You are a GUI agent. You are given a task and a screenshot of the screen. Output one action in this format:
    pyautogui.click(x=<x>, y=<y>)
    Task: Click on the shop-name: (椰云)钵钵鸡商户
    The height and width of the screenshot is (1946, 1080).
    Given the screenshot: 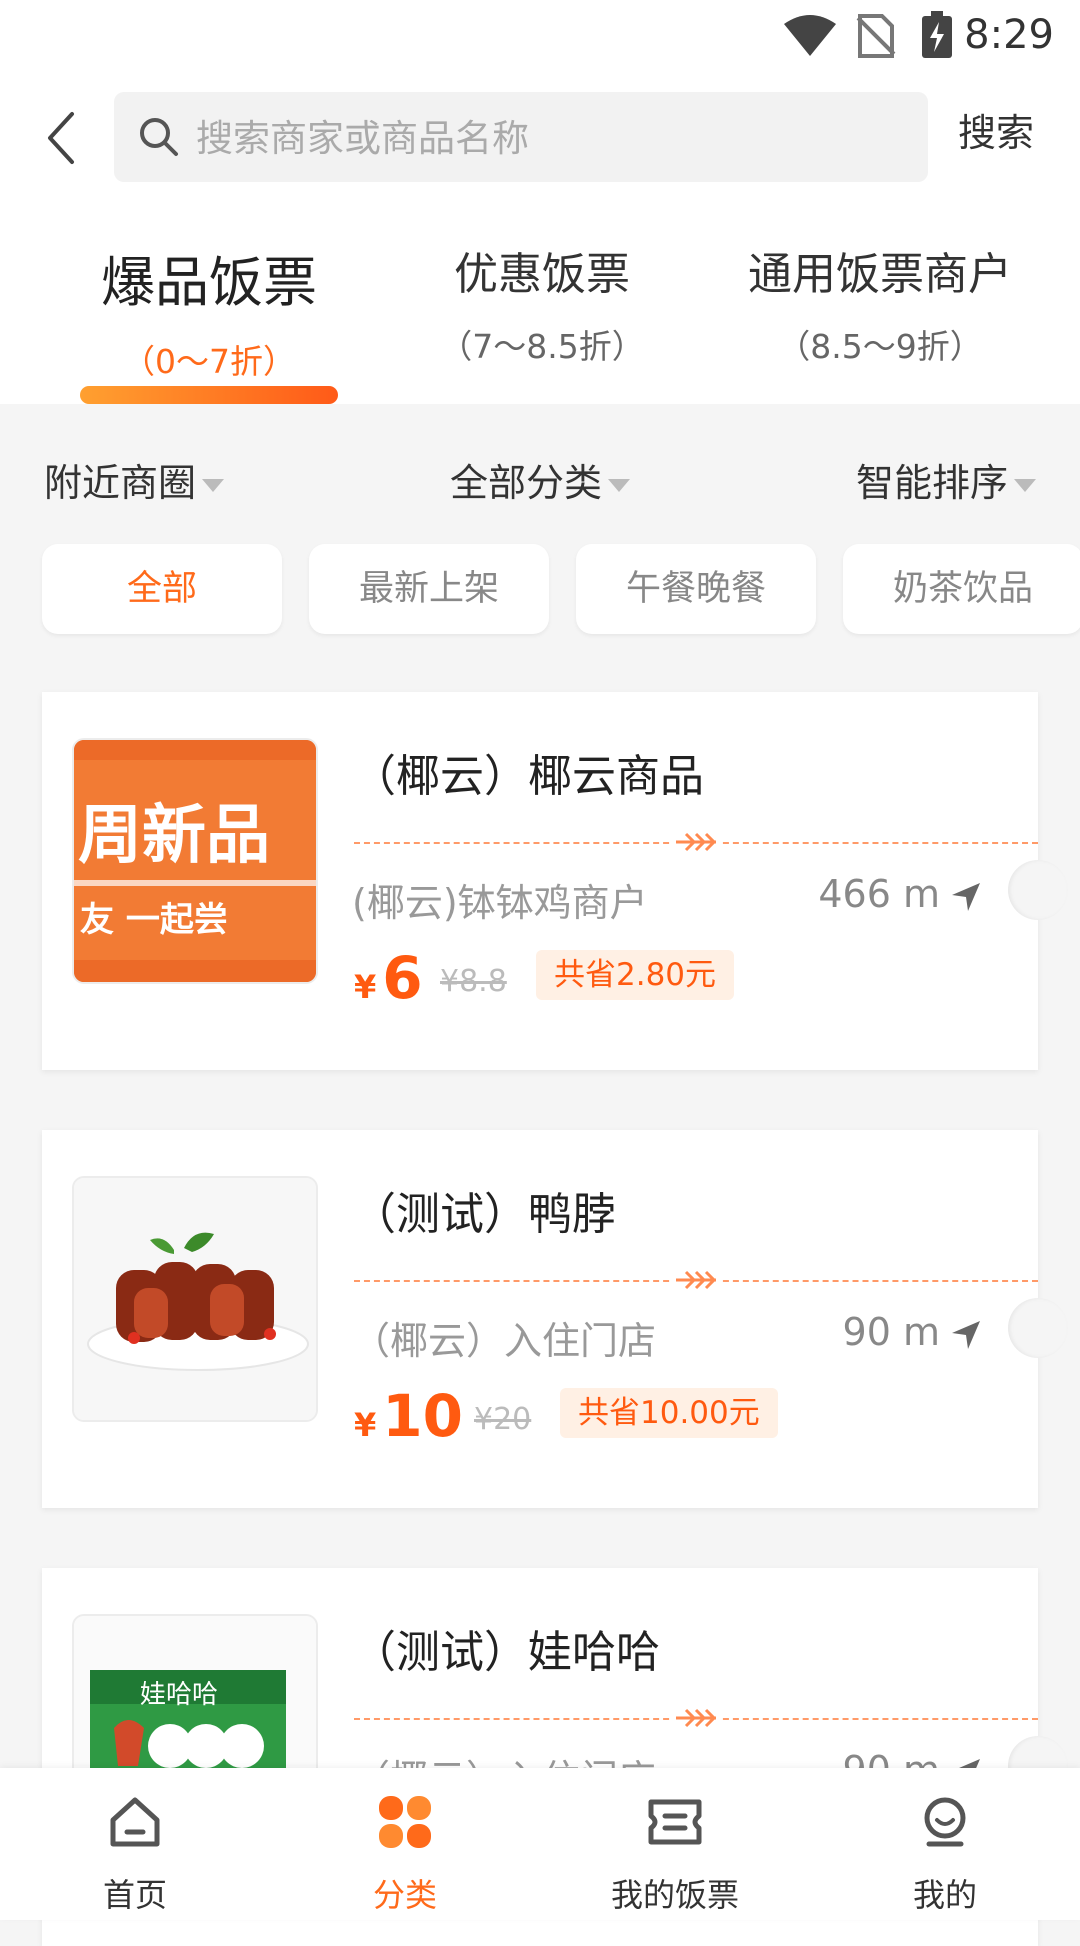 What is the action you would take?
    pyautogui.click(x=500, y=903)
    